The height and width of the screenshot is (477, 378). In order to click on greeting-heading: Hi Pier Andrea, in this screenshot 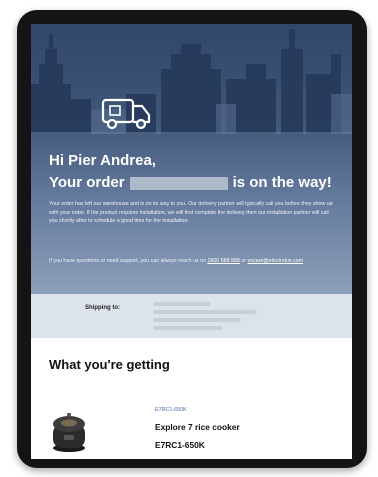, I will do `click(102, 160)`.